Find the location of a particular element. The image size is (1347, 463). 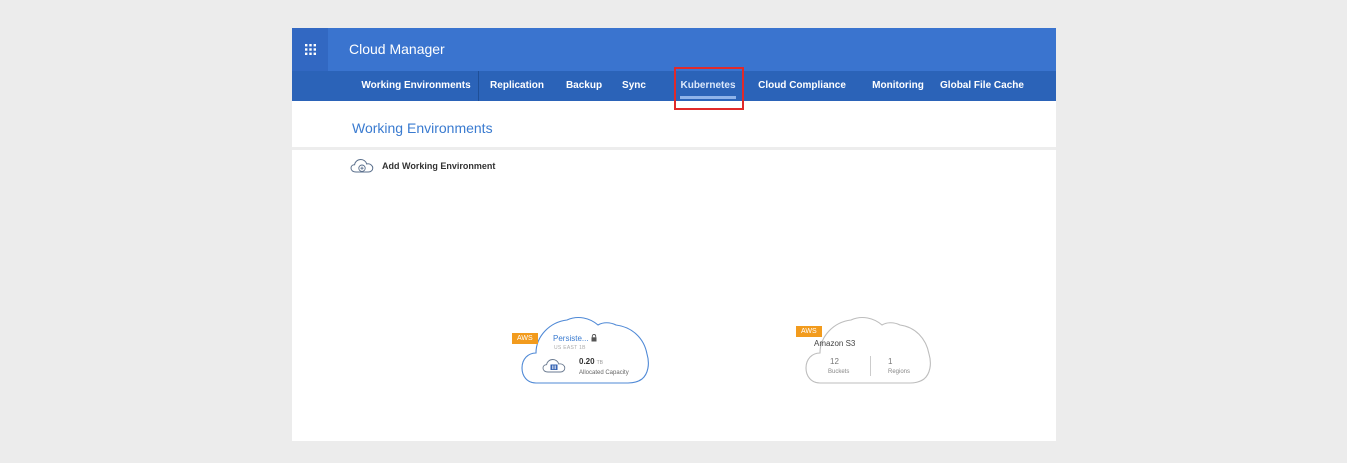

environment-region: US EAST 1B is located at coordinates (570, 348).